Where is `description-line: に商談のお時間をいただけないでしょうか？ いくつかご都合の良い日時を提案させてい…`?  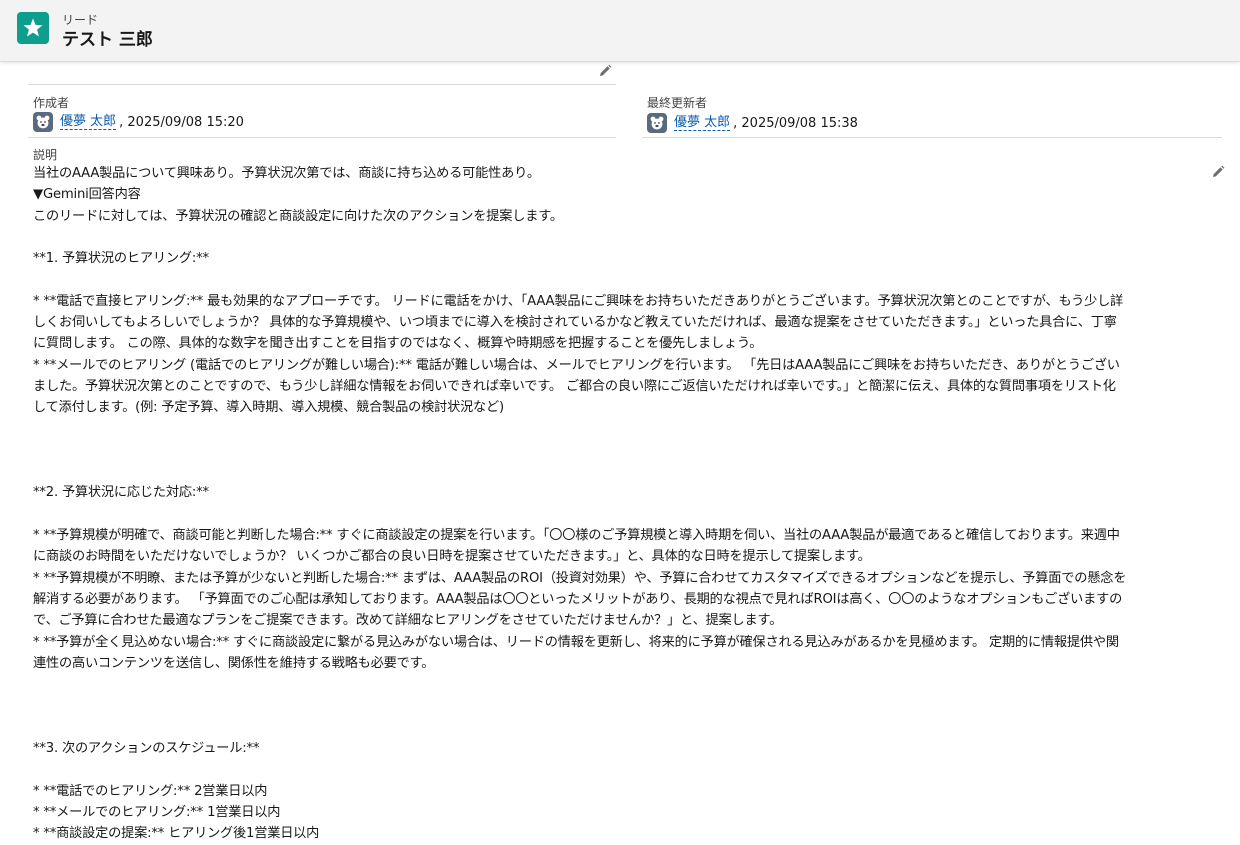
description-line: に商談のお時間をいただけないでしょうか？ いくつかご都合の良い日時を提案させてい… is located at coordinates (452, 557).